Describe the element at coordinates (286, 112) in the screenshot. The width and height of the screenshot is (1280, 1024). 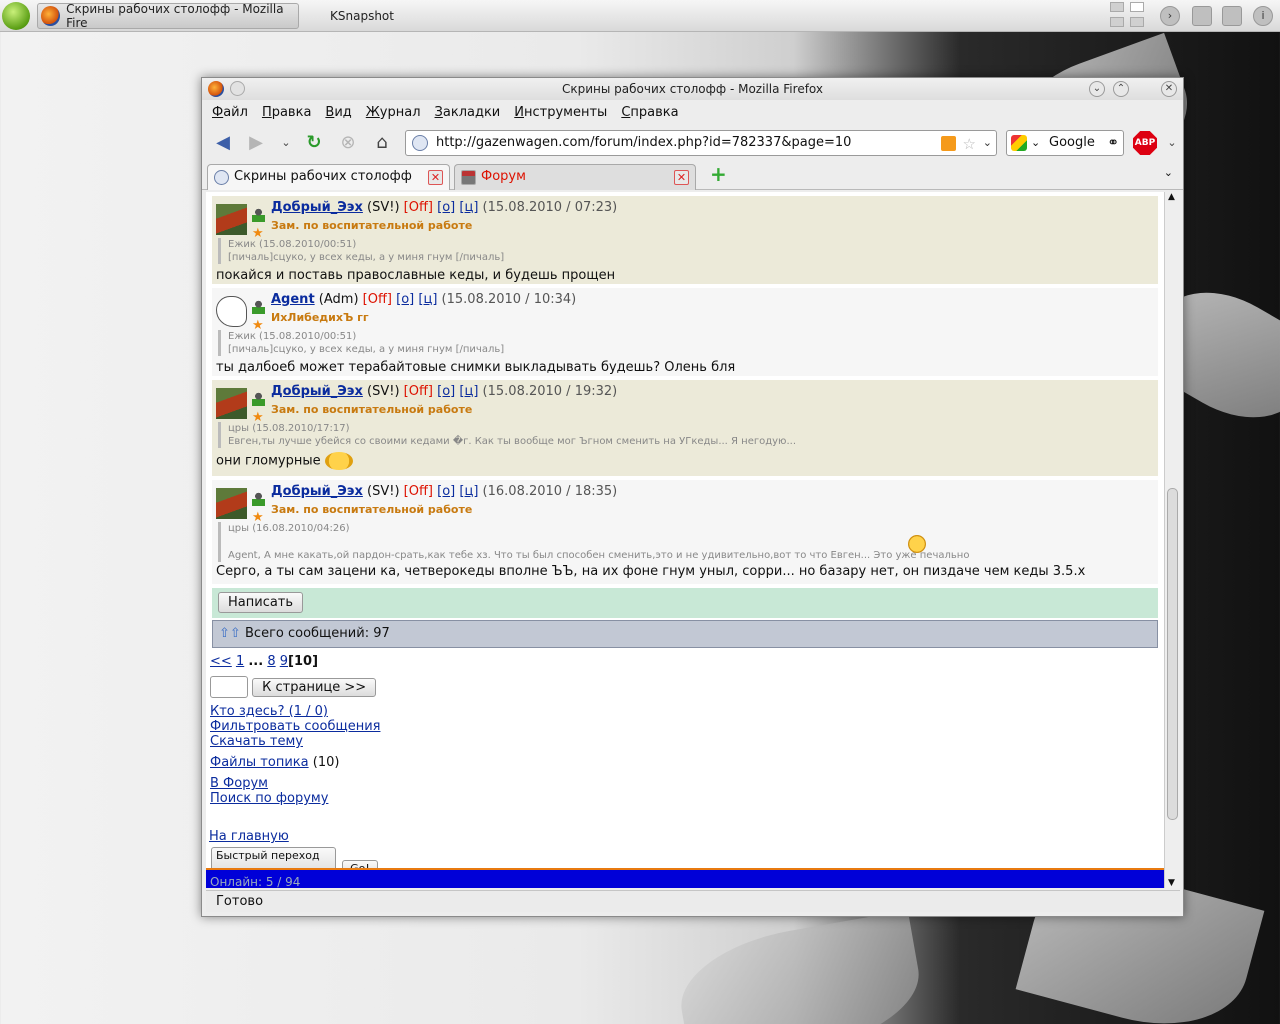
I see `menu-edit: Правка` at that location.